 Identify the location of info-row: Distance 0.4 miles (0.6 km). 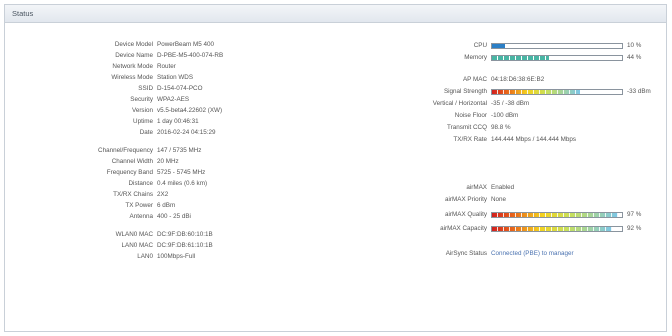
(165, 184).